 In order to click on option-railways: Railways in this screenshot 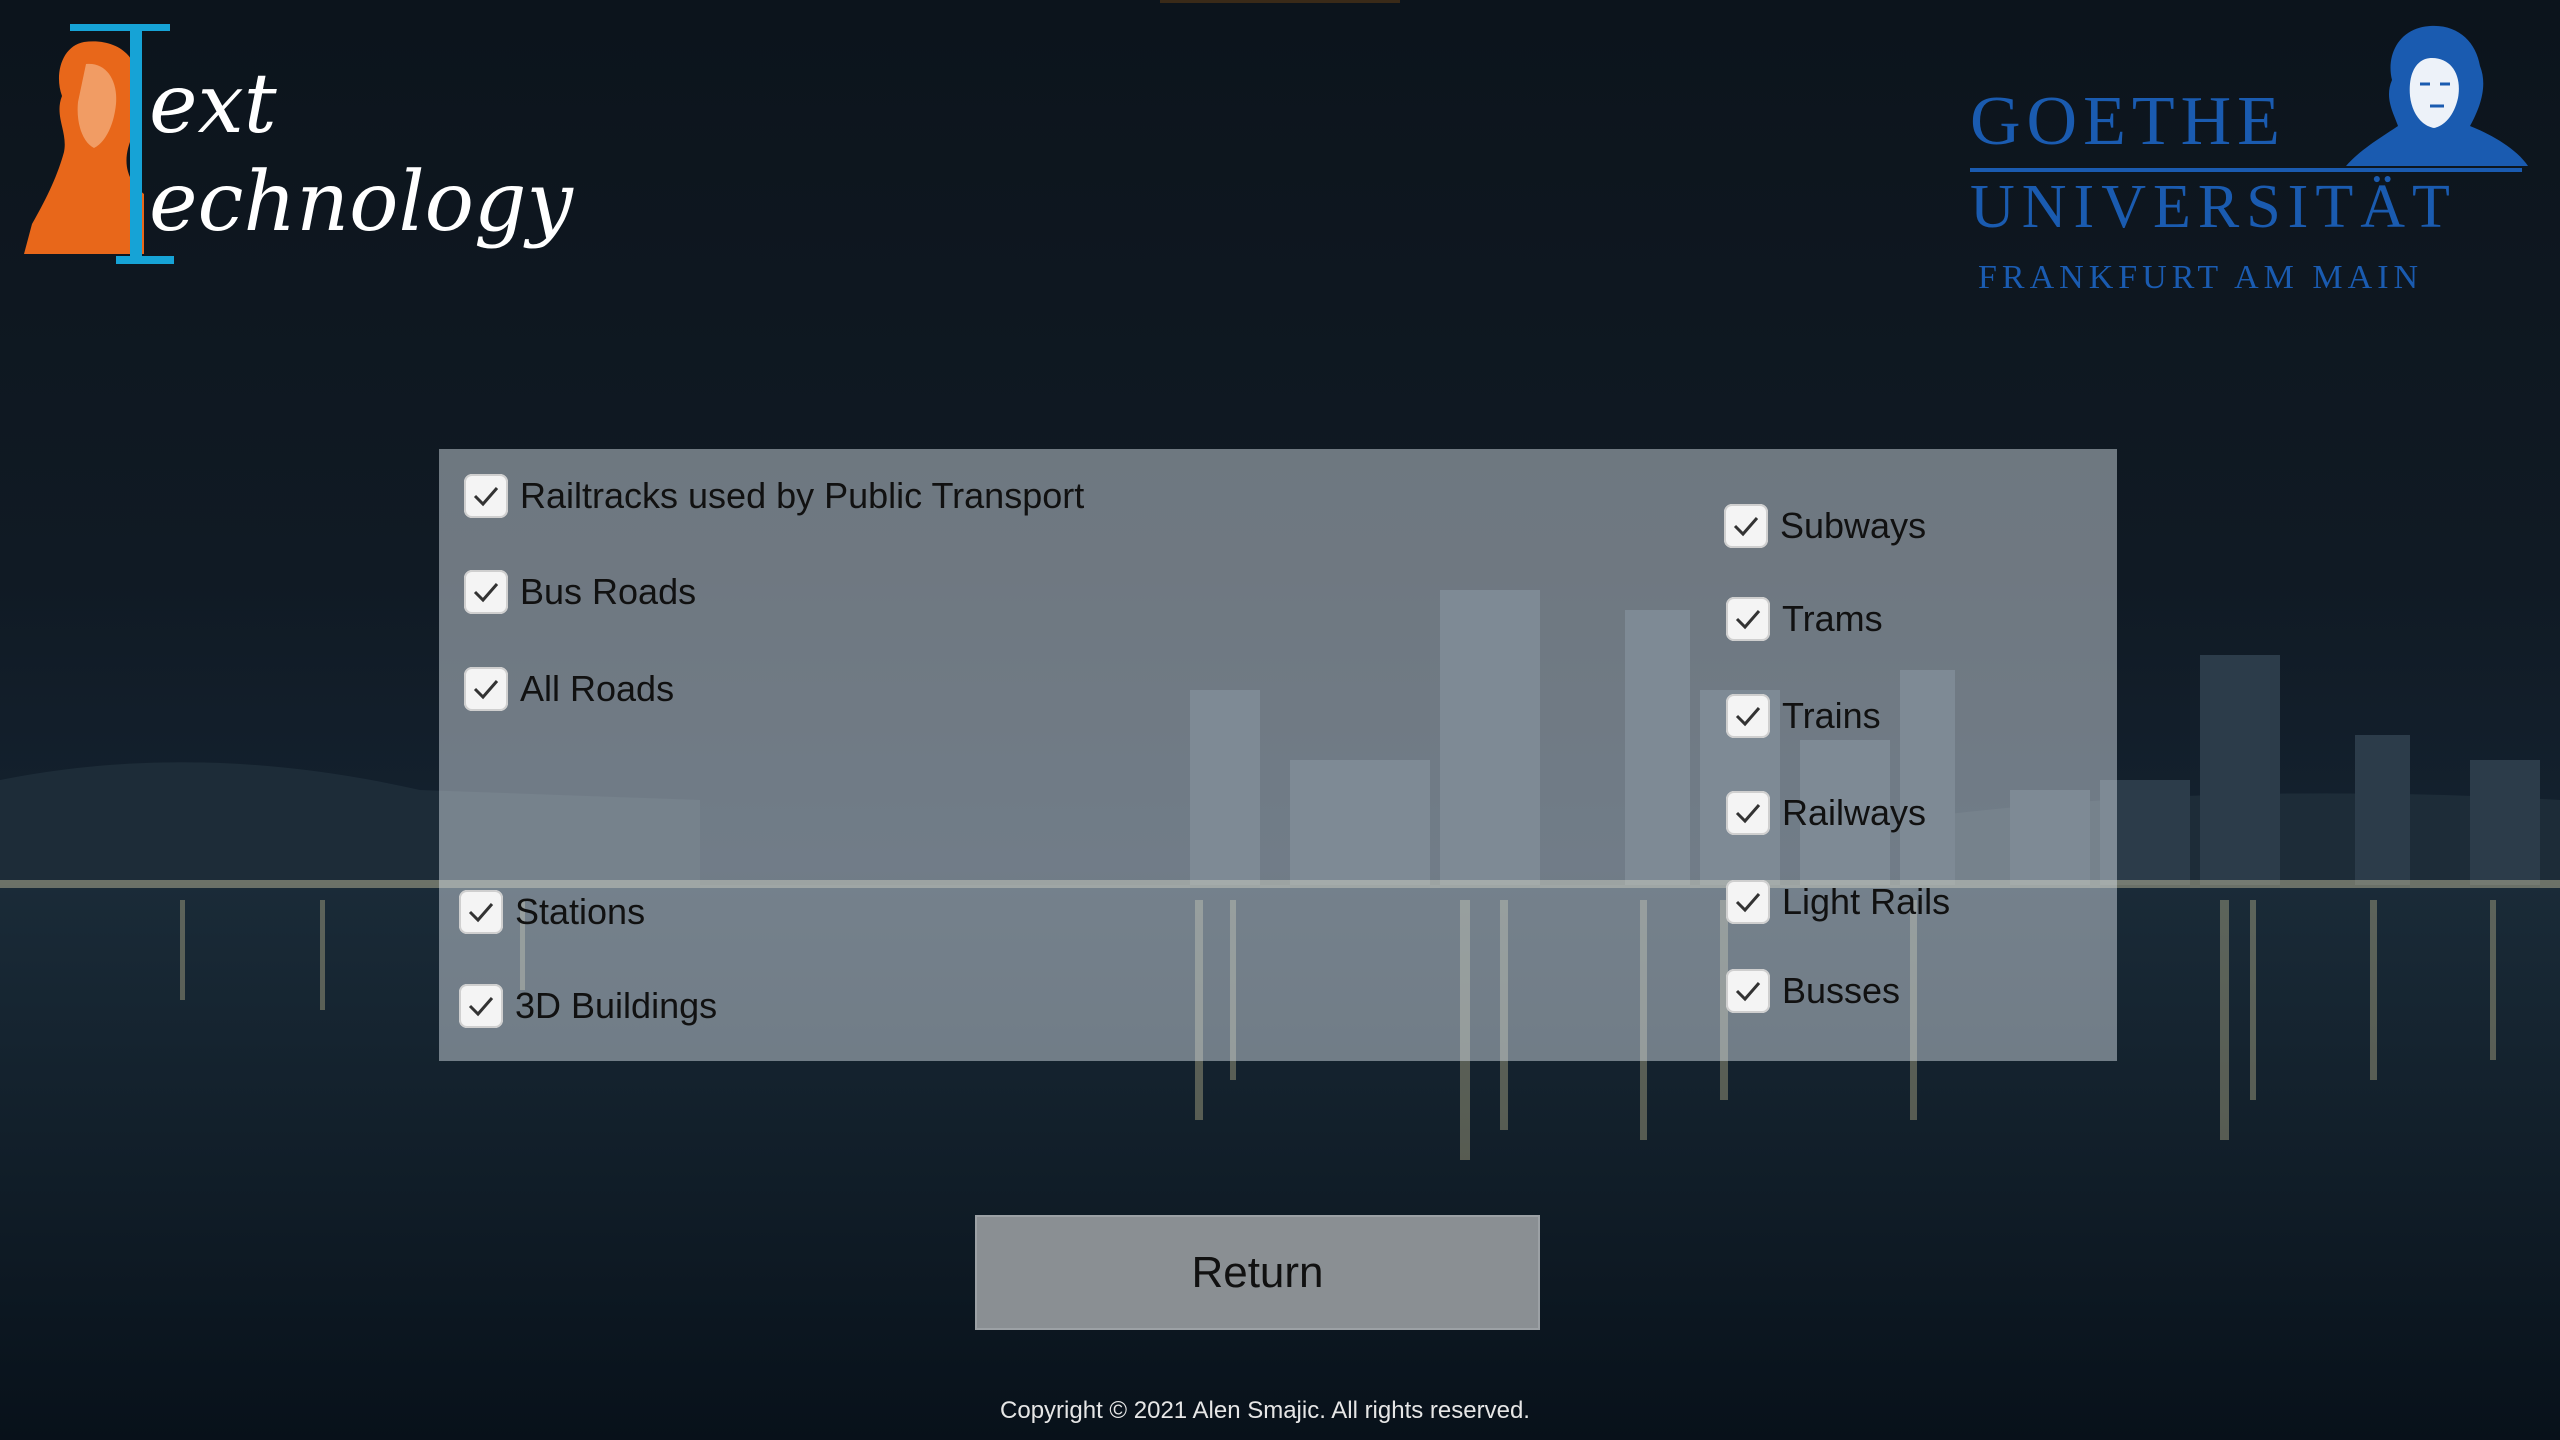, I will do `click(1826, 813)`.